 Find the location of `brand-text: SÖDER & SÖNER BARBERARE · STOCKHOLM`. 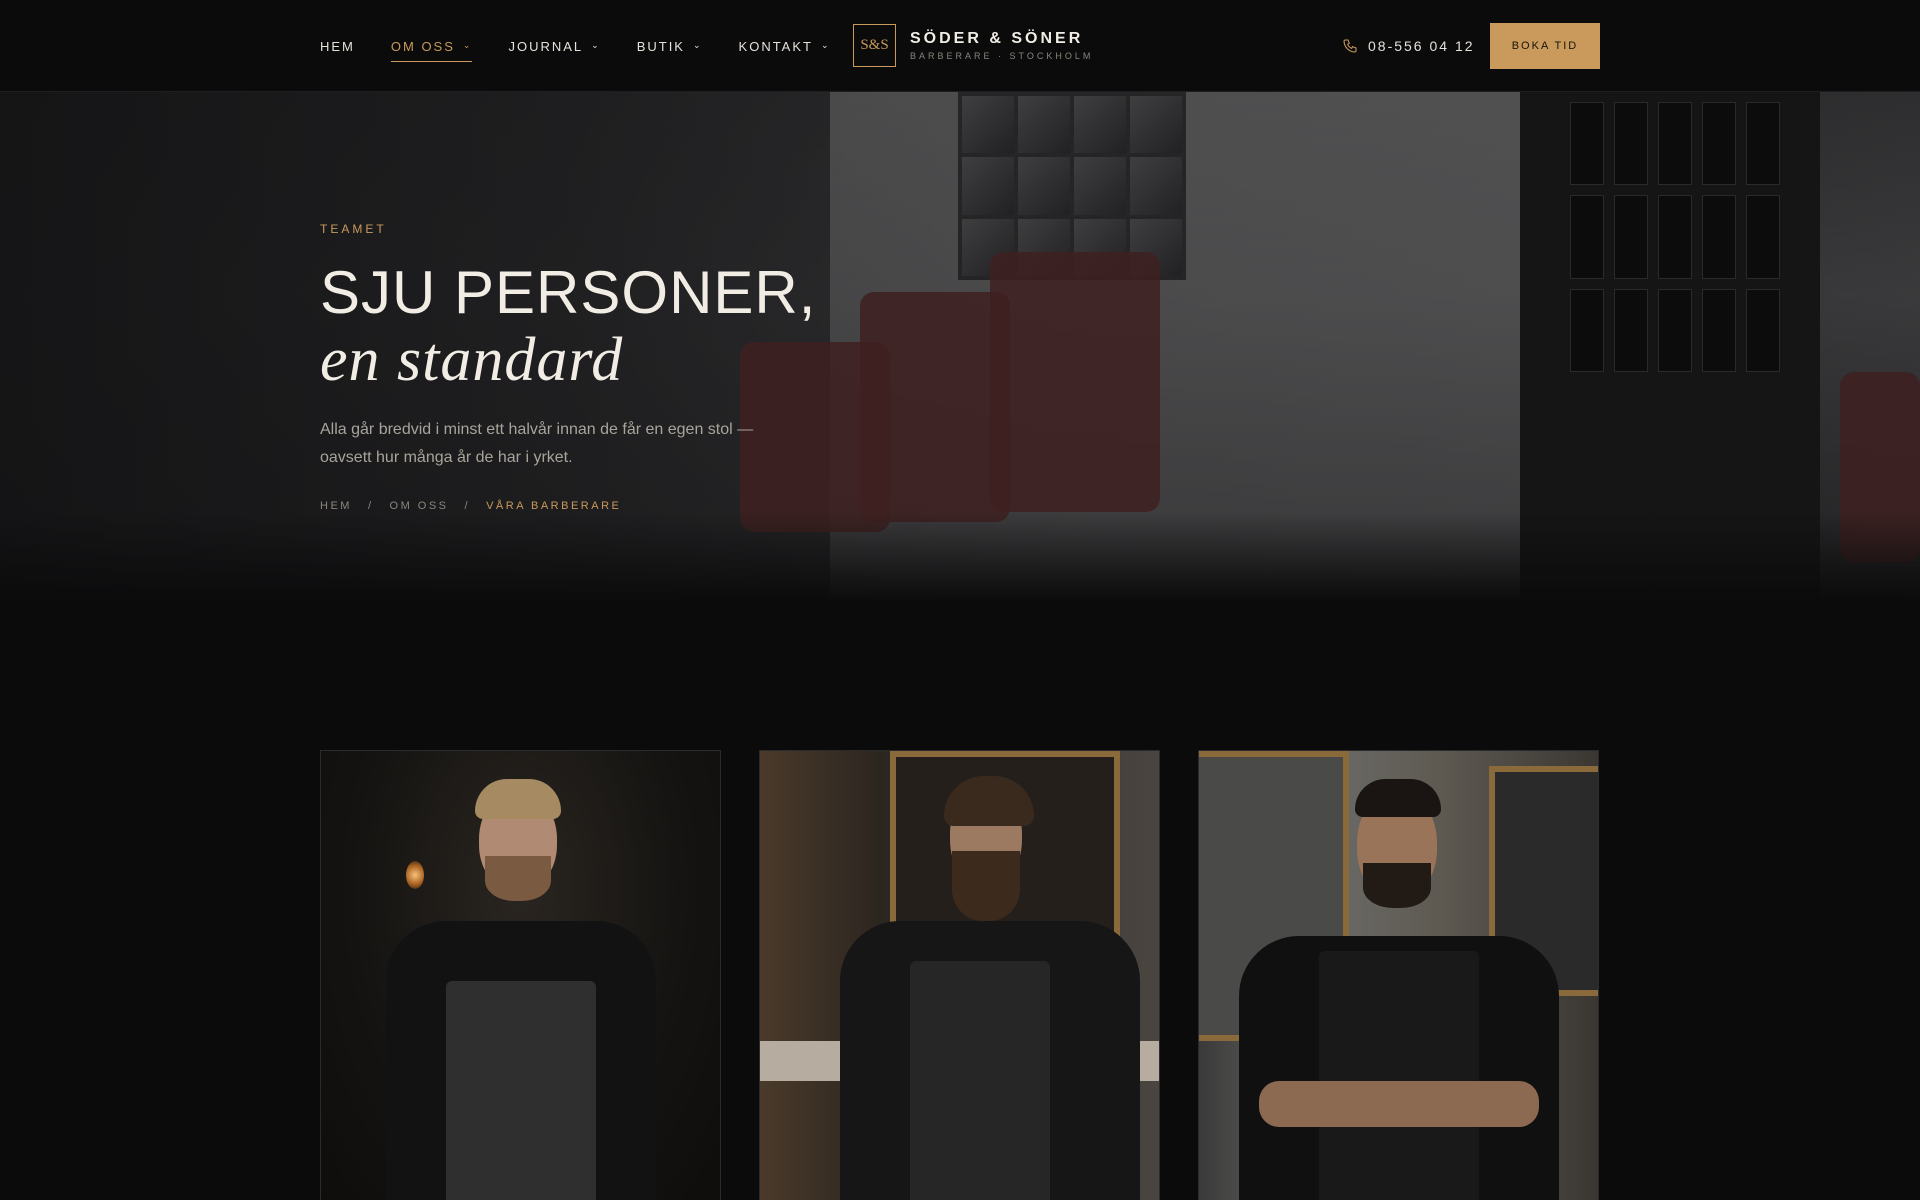

brand-text: SÖDER & SÖNER BARBERARE · STOCKHOLM is located at coordinates (1001, 45).